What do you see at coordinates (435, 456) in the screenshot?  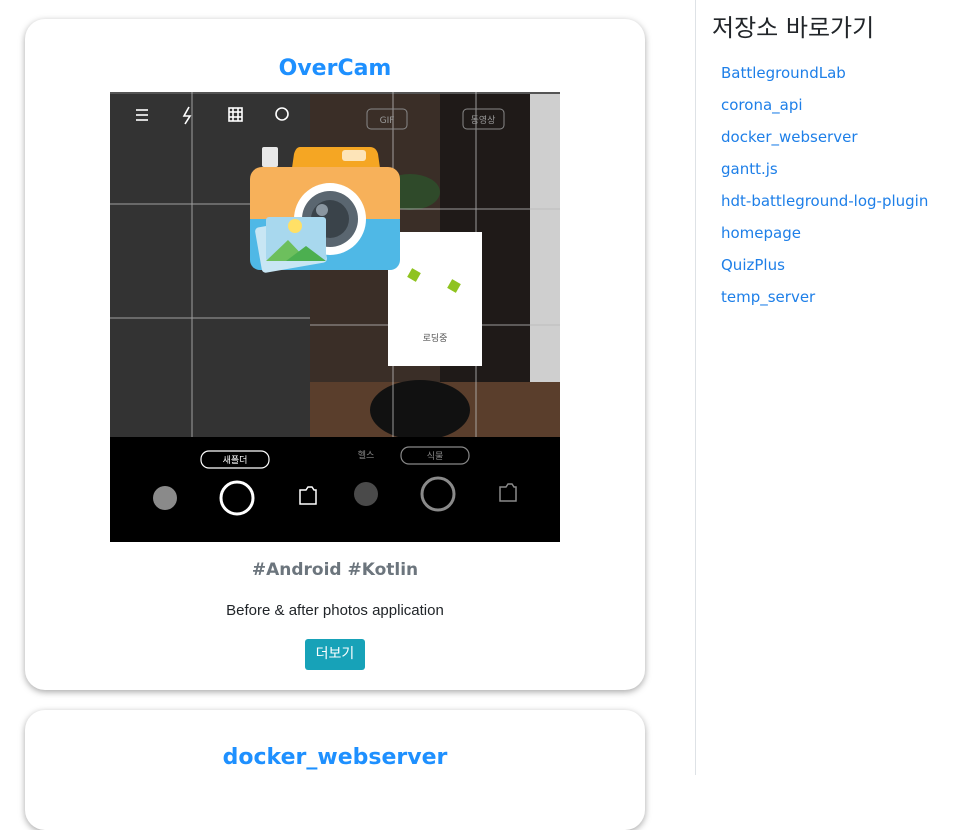 I see `svg-text: 식물` at bounding box center [435, 456].